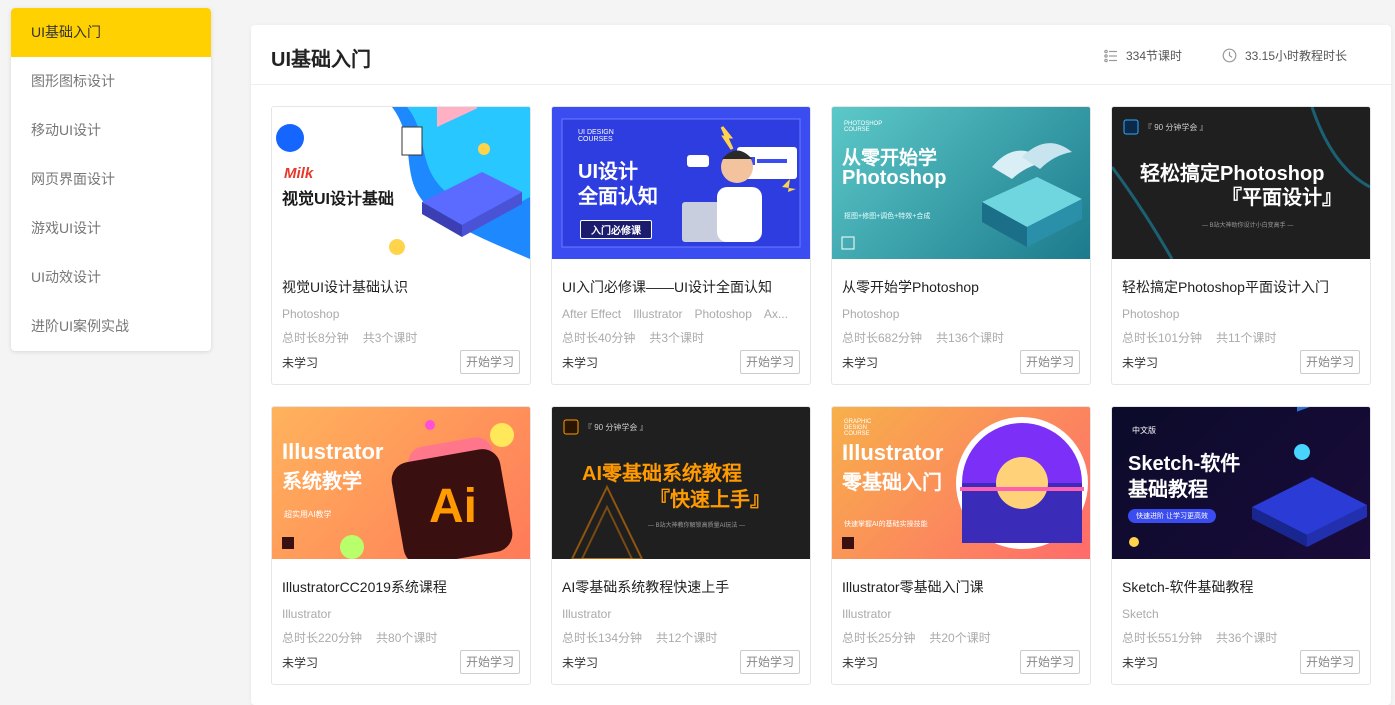 The height and width of the screenshot is (705, 1395). Describe the element at coordinates (681, 183) in the screenshot. I see `course-thumbnail: UI DESIGN COURSES UI设计 全面认知 入门必修课` at that location.